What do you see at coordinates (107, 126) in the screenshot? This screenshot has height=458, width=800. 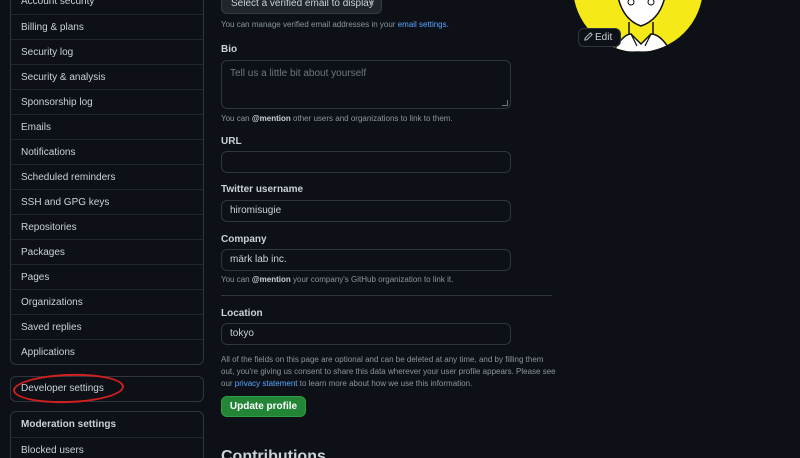 I see `sidebar-item-emails: Emails` at bounding box center [107, 126].